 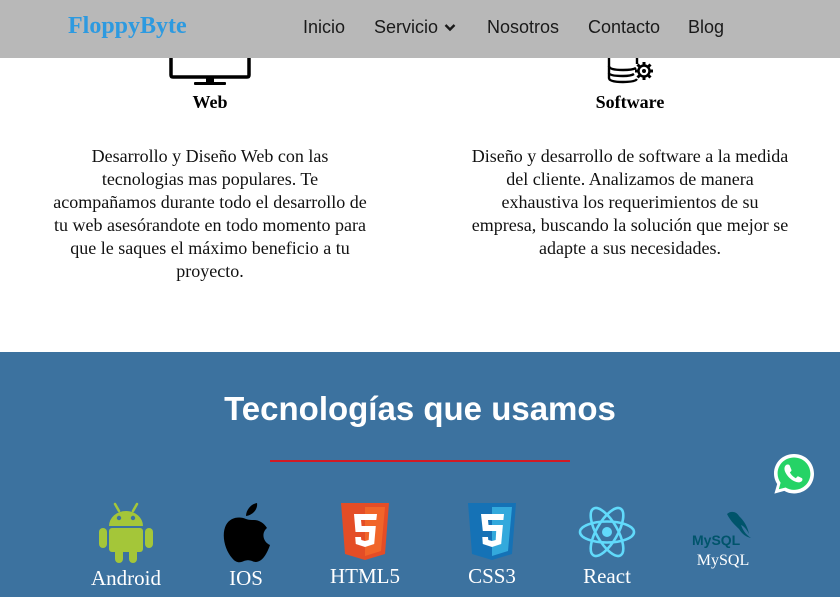 What do you see at coordinates (210, 74) in the screenshot?
I see `monitor-icon` at bounding box center [210, 74].